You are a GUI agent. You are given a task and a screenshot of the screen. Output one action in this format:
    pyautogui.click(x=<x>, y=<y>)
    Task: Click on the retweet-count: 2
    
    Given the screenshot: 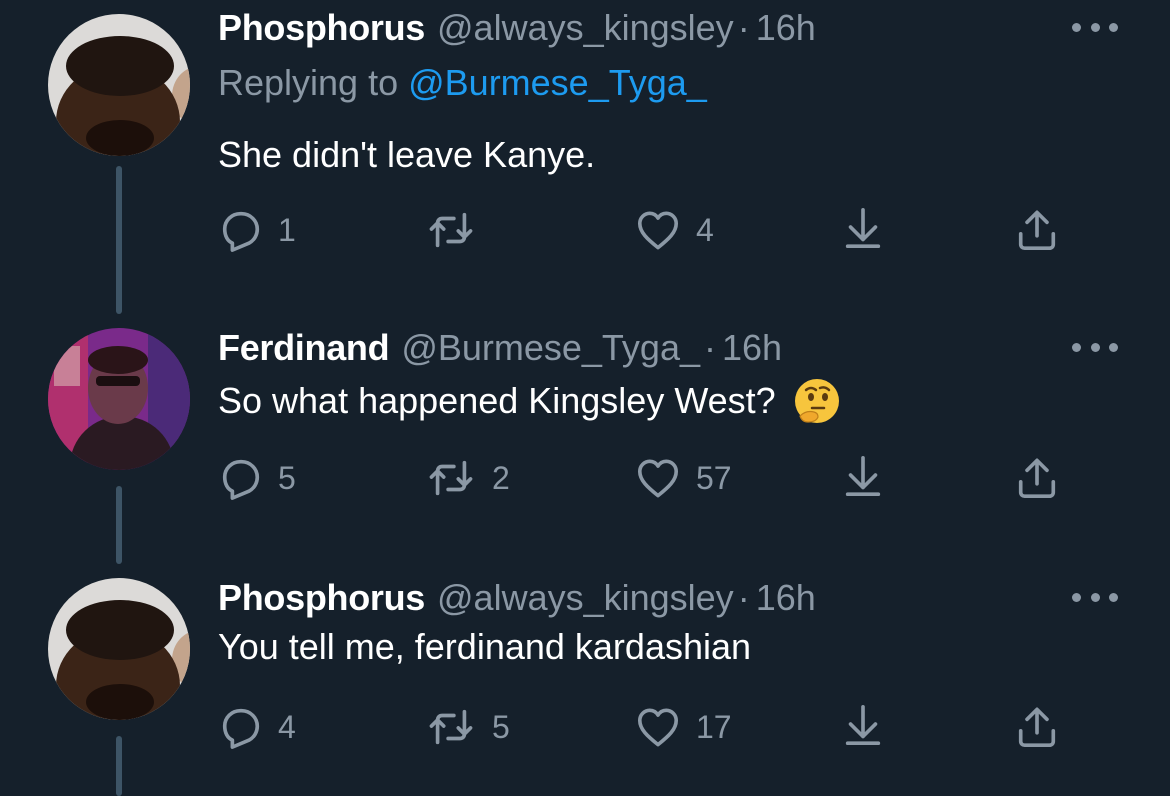 What is the action you would take?
    pyautogui.click(x=501, y=477)
    